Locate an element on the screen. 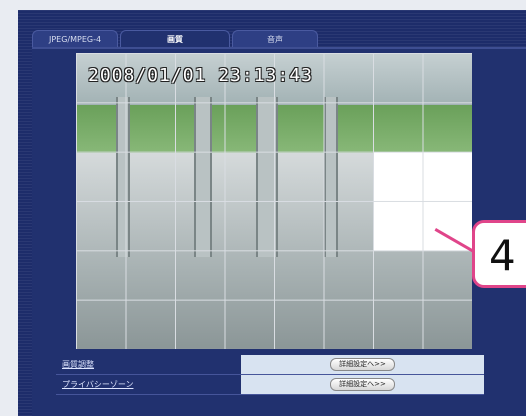 This screenshot has height=416, width=526. image-adjust-detail-button: 詳細設定へ>> is located at coordinates (362, 364).